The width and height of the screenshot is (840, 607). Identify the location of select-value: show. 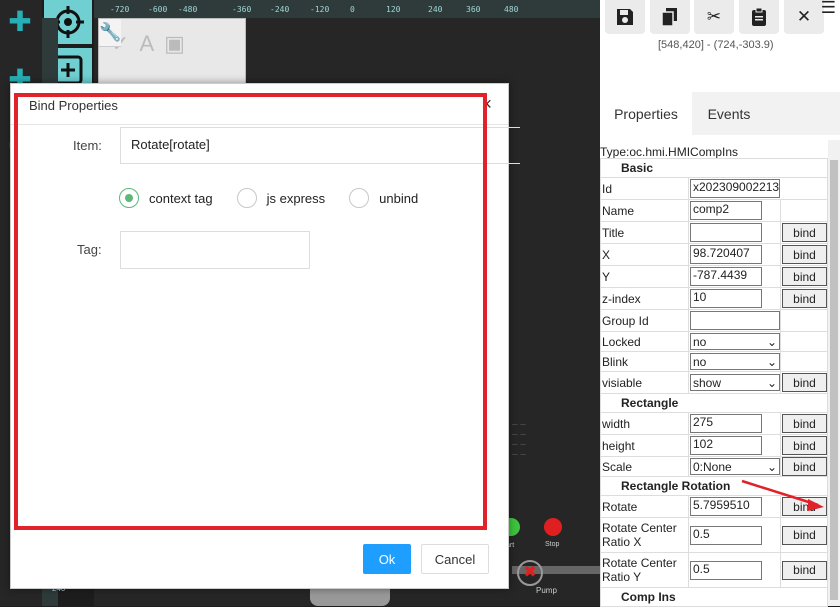
(707, 382).